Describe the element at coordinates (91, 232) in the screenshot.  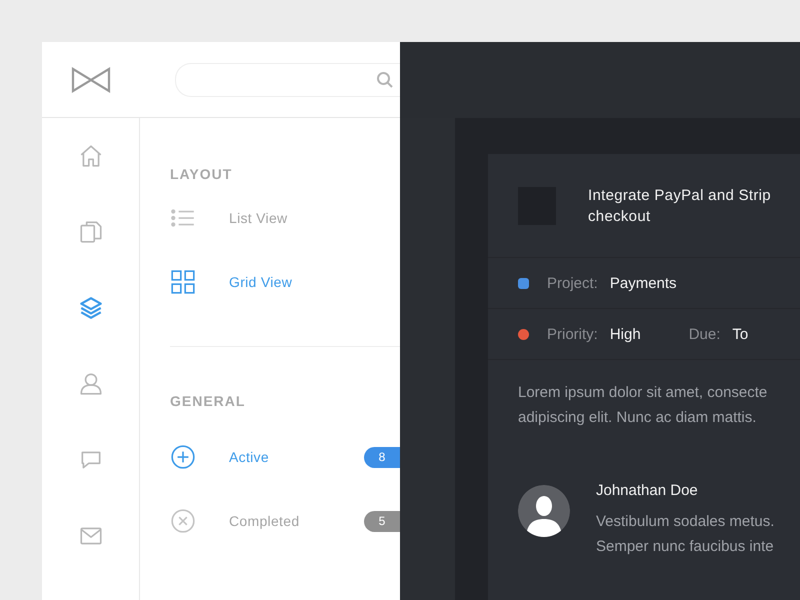
I see `documents-icon` at that location.